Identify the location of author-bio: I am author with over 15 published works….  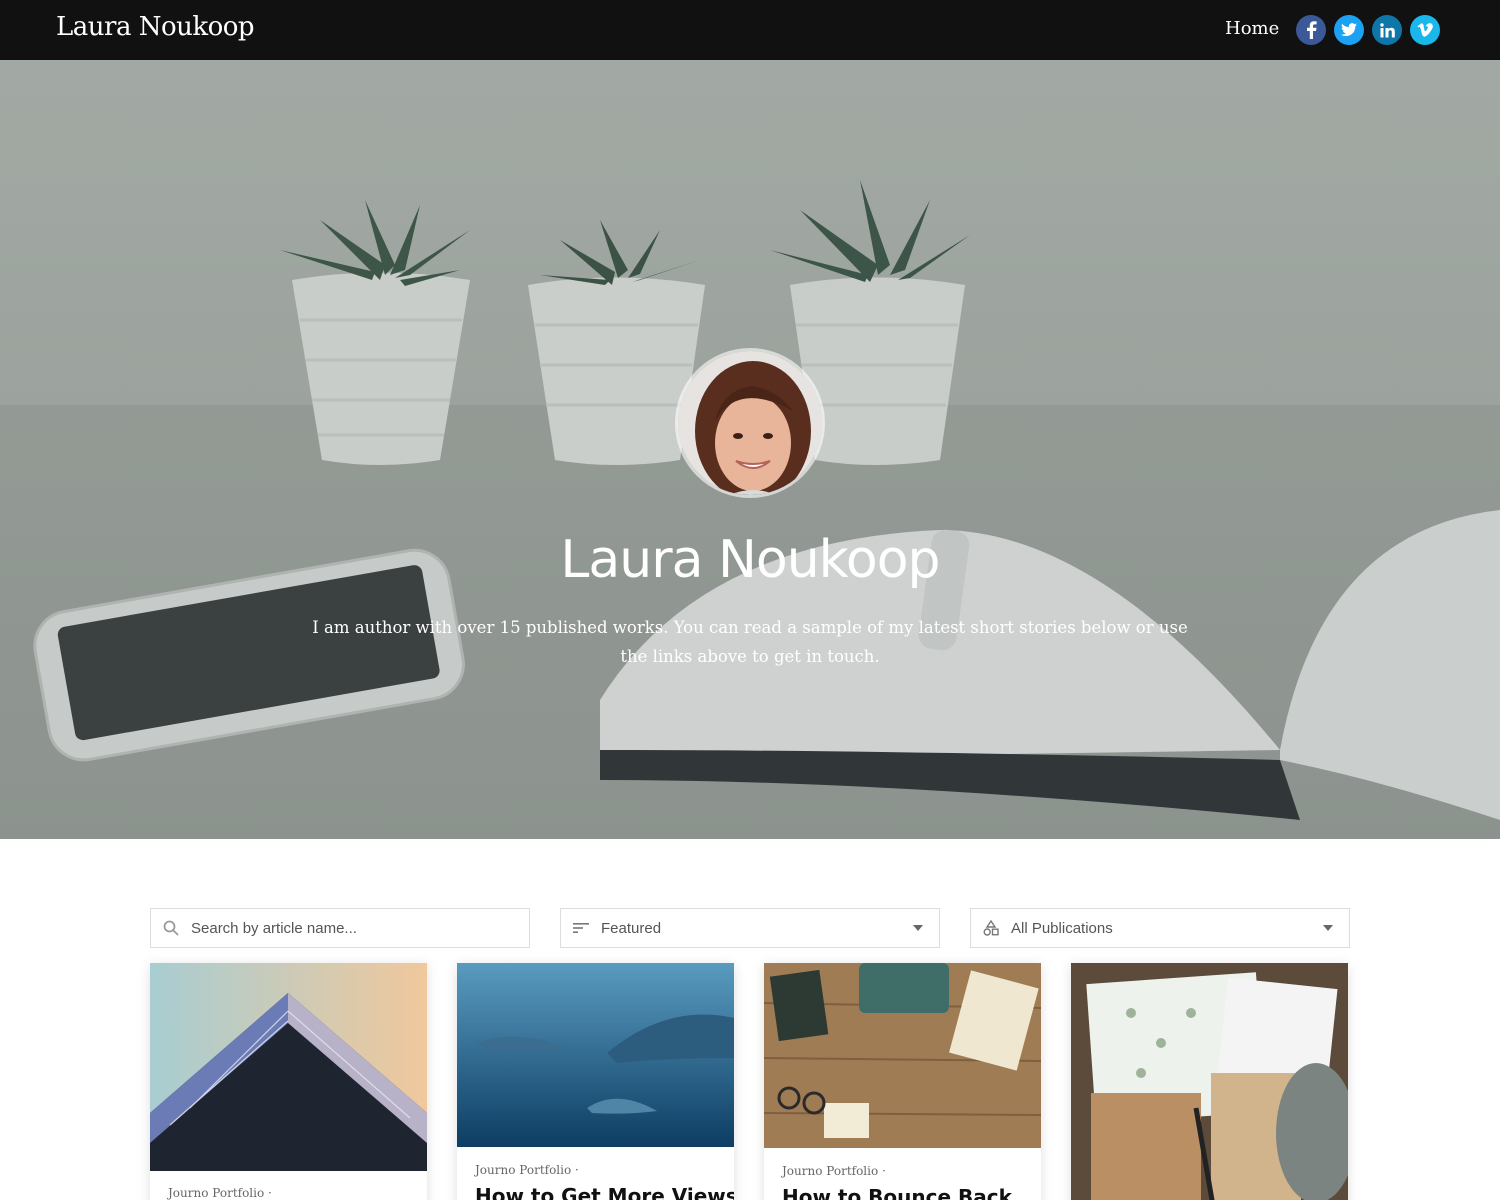
(750, 642).